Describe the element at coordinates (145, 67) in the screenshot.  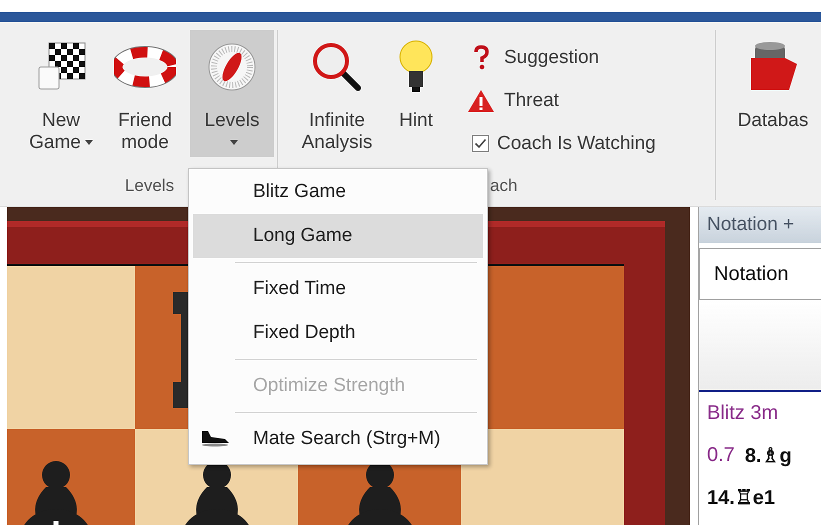
I see `lifebuoy-icon` at that location.